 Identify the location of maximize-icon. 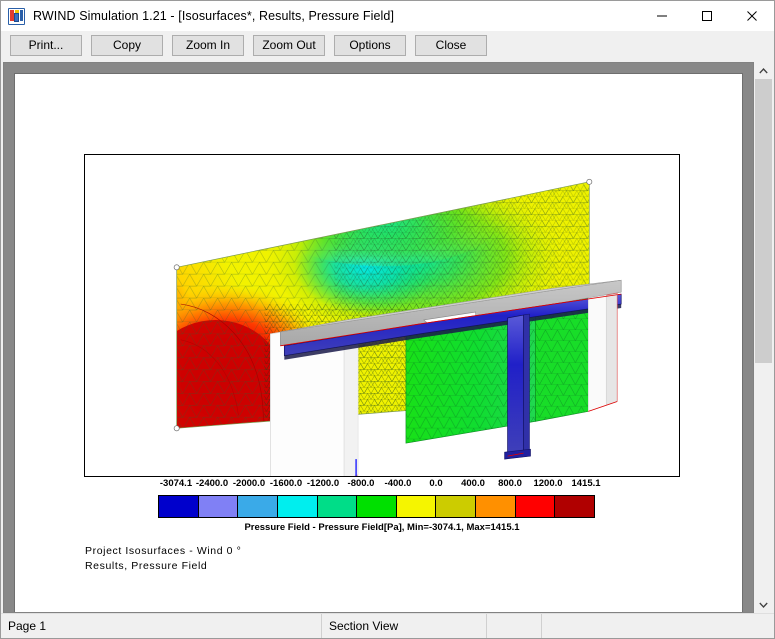
(706, 16).